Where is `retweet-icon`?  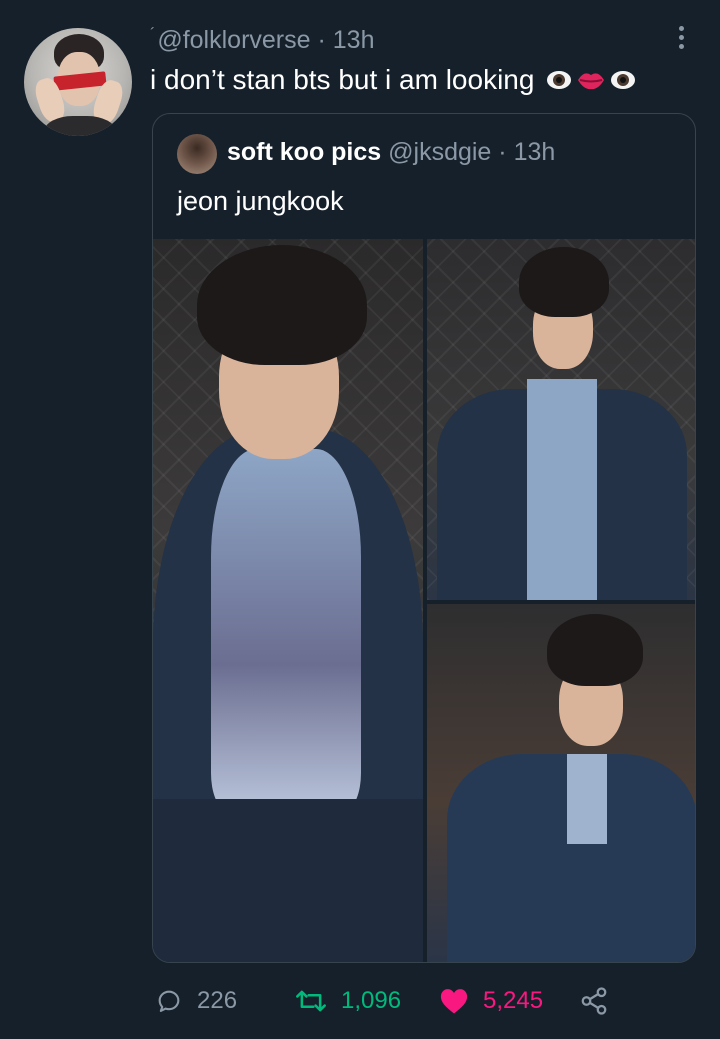 retweet-icon is located at coordinates (311, 1001).